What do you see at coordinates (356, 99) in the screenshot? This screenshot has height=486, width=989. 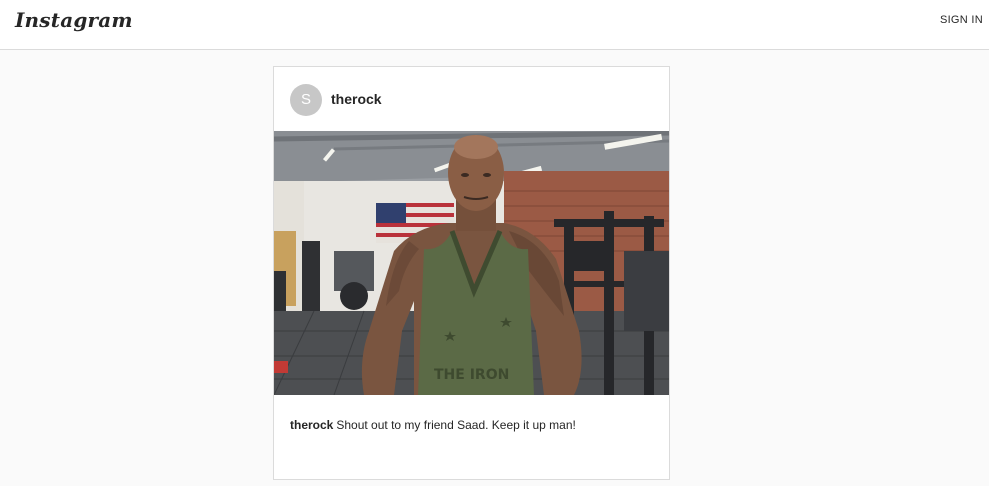 I see `post-username: therock` at bounding box center [356, 99].